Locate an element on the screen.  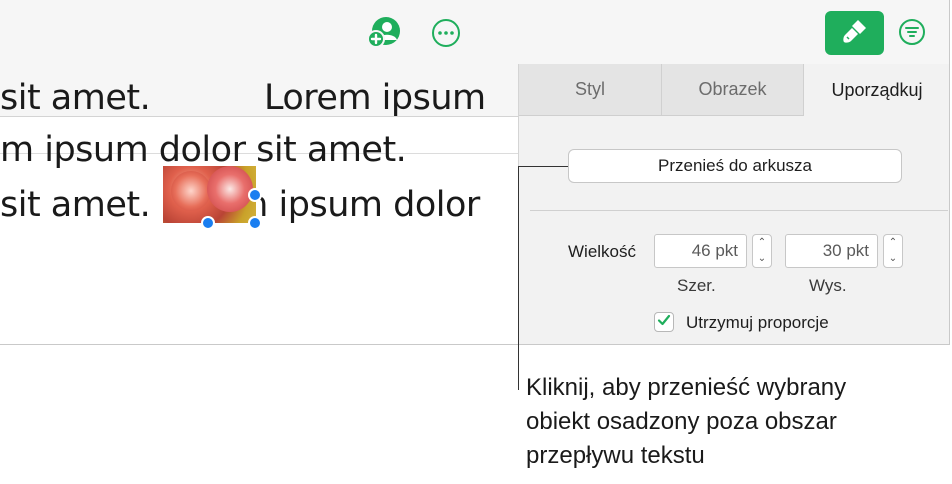
sidebar-tabs: Styl Obrazek Uporządkuj is located at coordinates (734, 90).